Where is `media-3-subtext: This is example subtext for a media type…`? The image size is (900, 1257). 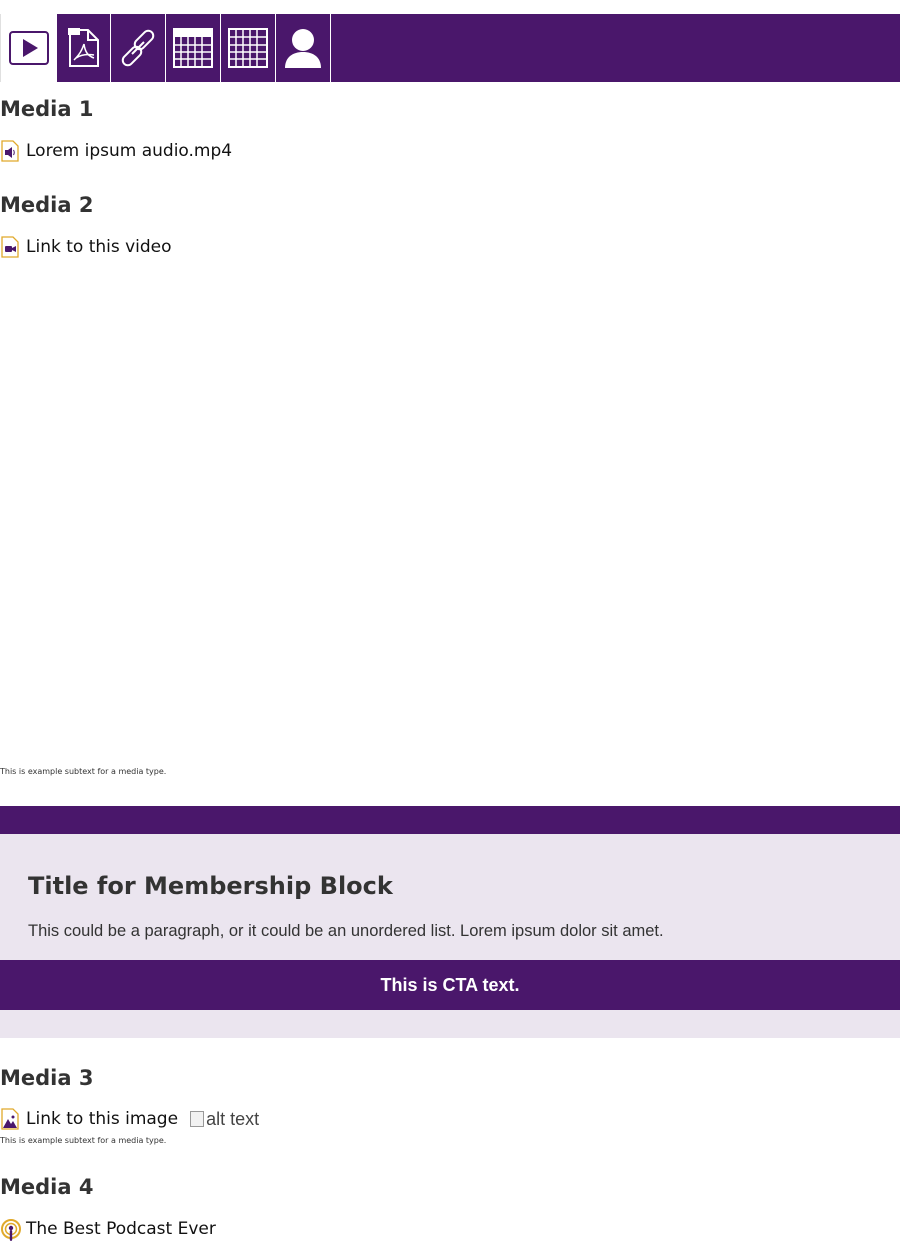 media-3-subtext: This is example subtext for a media type… is located at coordinates (83, 1140).